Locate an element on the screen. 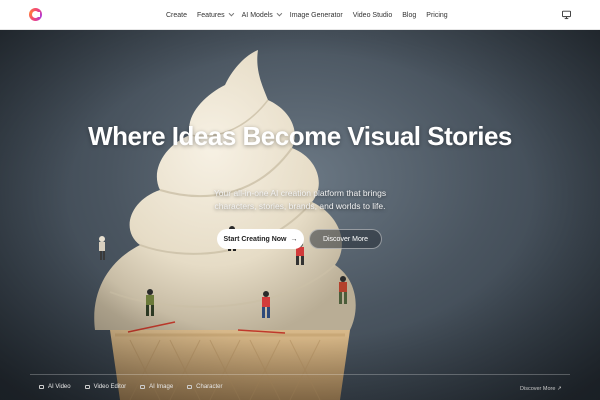 Image resolution: width=600 pixels, height=400 pixels. nav-create: Create is located at coordinates (176, 15).